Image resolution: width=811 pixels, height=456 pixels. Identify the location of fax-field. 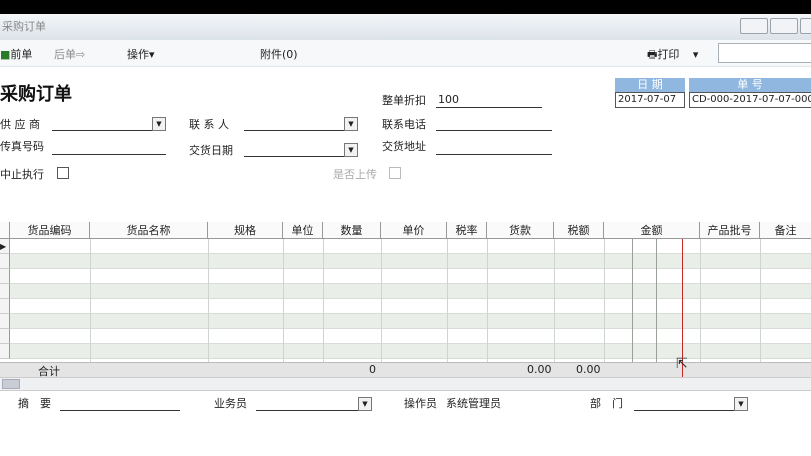
(109, 147).